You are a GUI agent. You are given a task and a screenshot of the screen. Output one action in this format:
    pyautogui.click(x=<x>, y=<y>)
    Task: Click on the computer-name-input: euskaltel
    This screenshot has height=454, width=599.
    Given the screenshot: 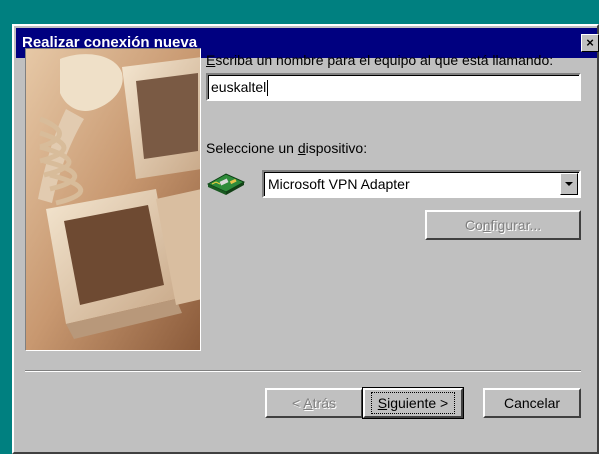 What is the action you would take?
    pyautogui.click(x=393, y=87)
    